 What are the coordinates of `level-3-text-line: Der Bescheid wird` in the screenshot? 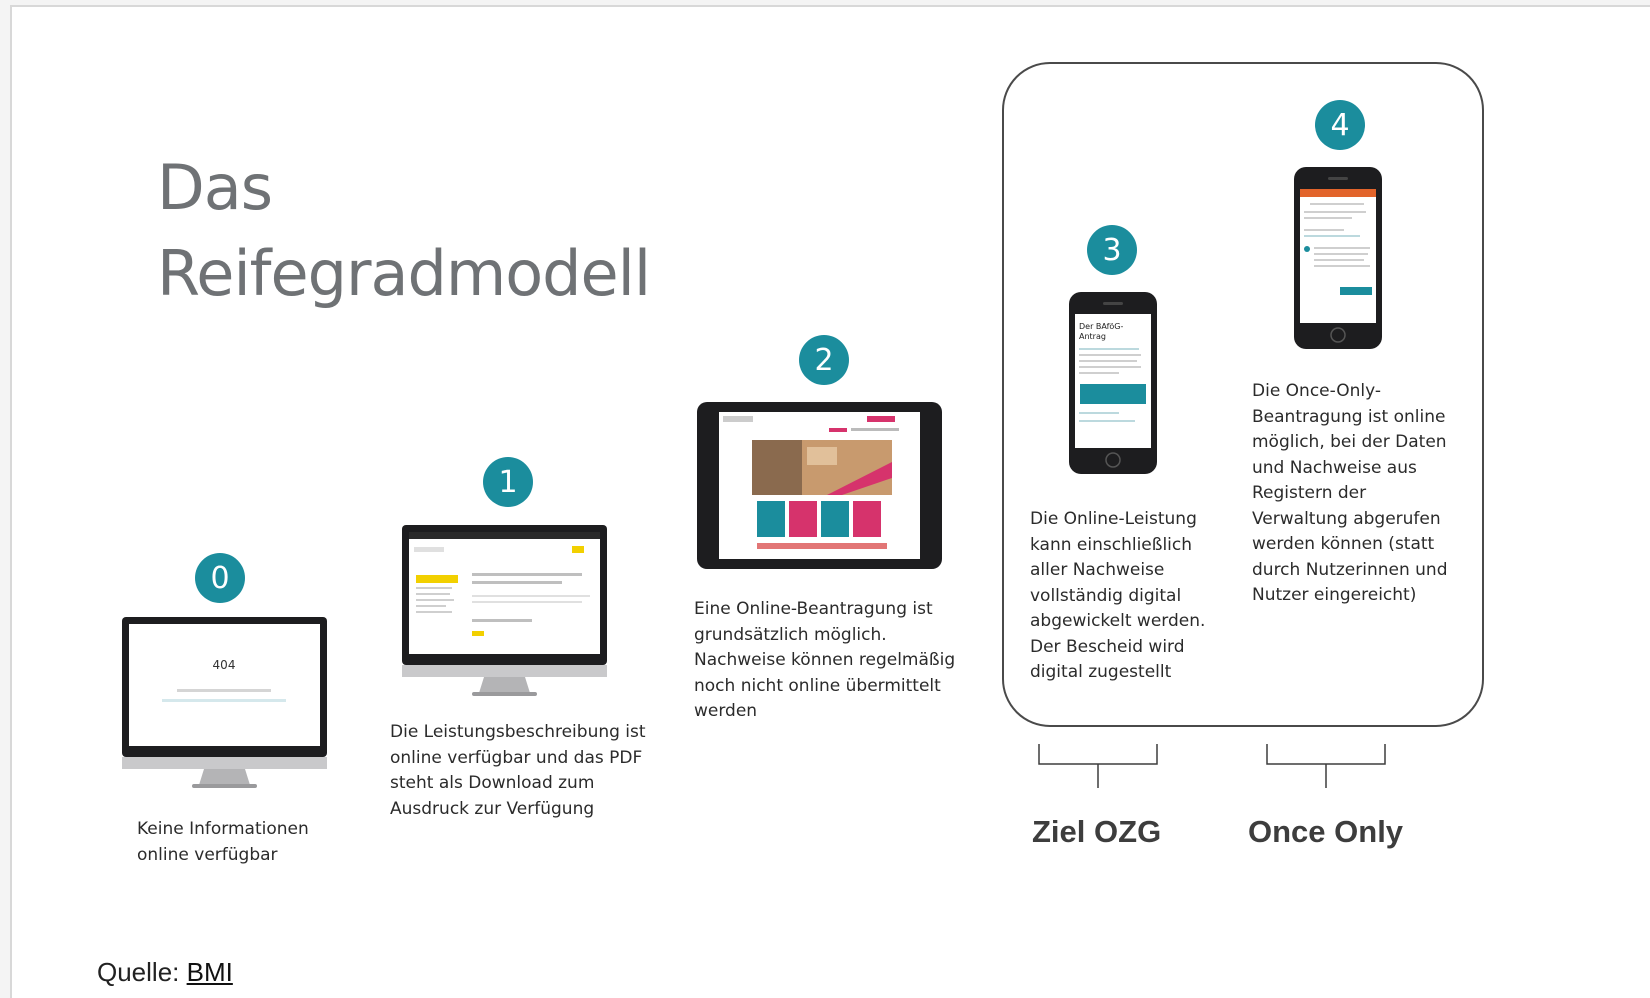 It's located at (1107, 646).